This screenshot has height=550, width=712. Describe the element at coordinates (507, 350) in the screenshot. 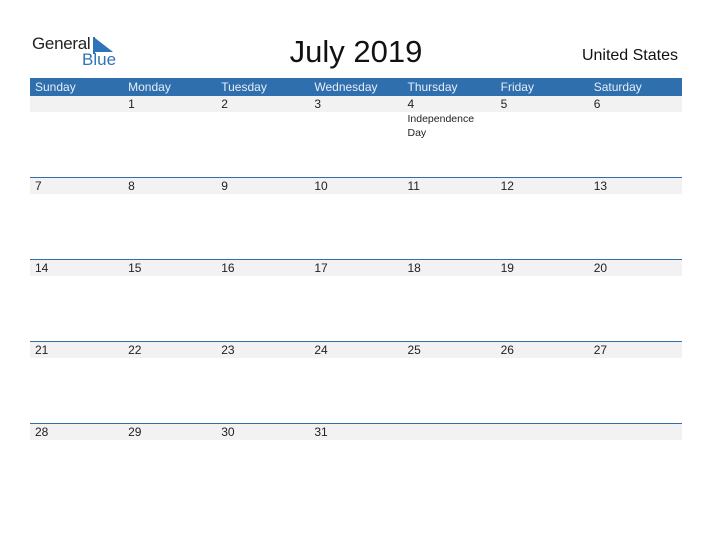

I see `day-number: 26` at that location.